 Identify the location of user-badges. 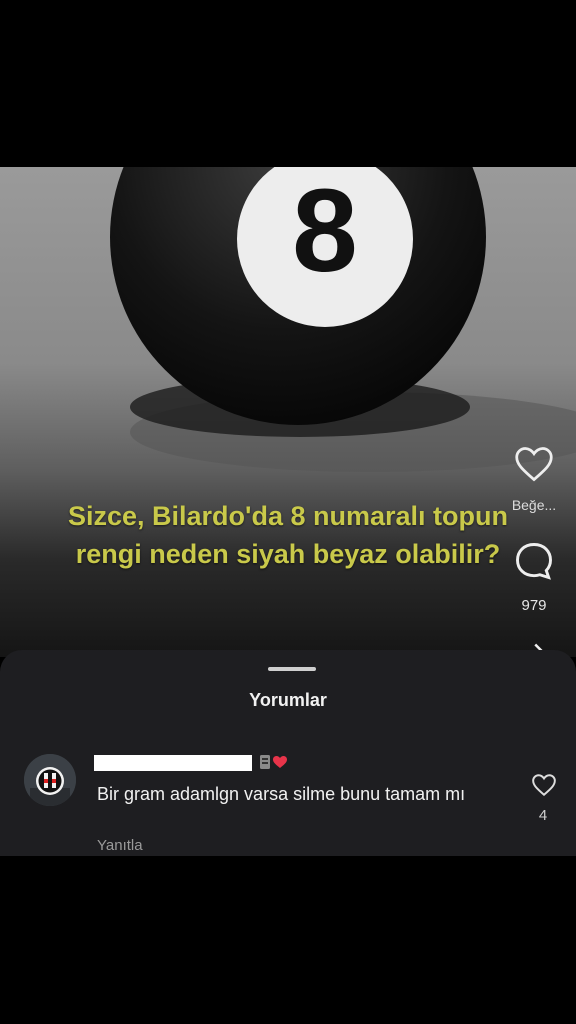
(274, 764).